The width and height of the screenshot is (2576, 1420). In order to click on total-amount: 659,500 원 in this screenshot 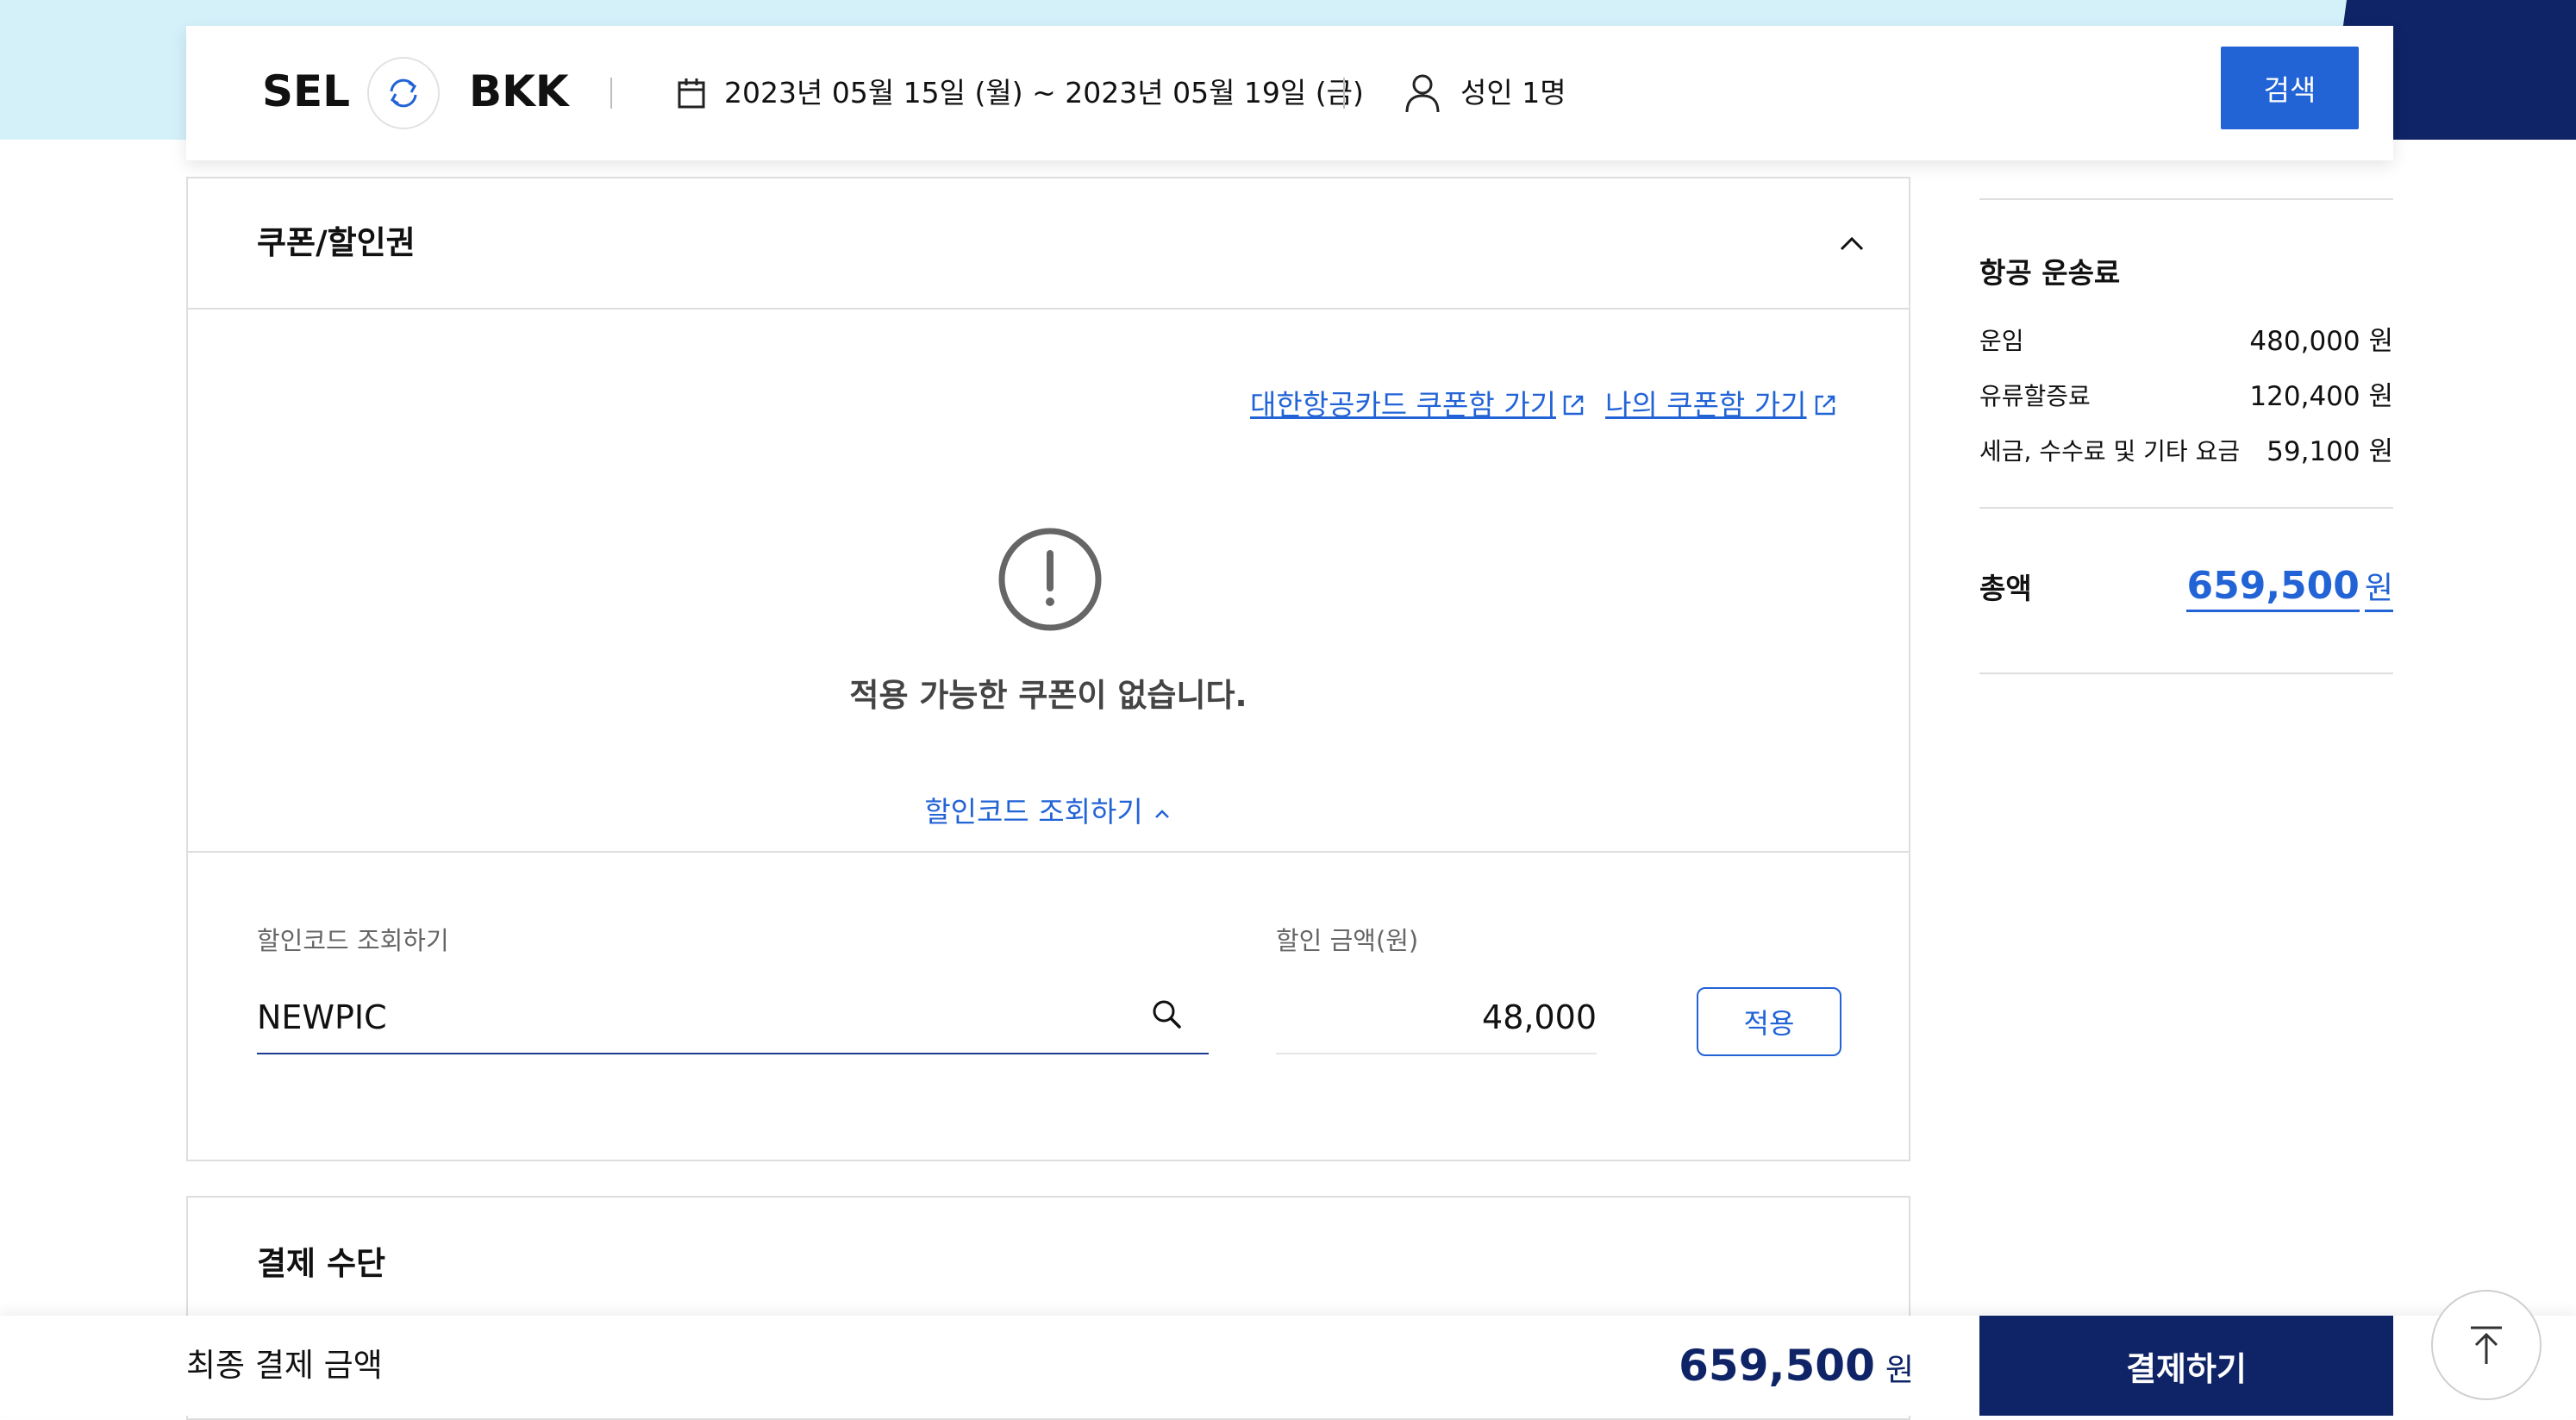, I will do `click(2283, 590)`.